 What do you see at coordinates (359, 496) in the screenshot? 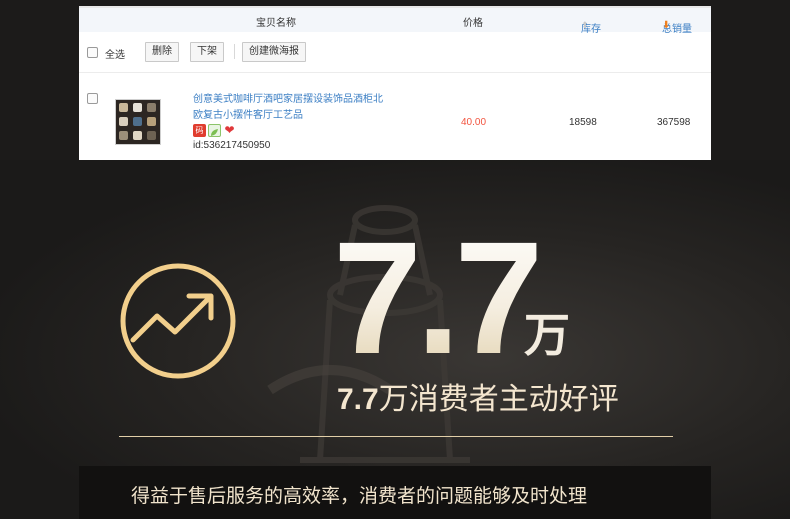
I see `stat-caption: 得益于售后服务的高效率，消费者的问题能够及时处理` at bounding box center [359, 496].